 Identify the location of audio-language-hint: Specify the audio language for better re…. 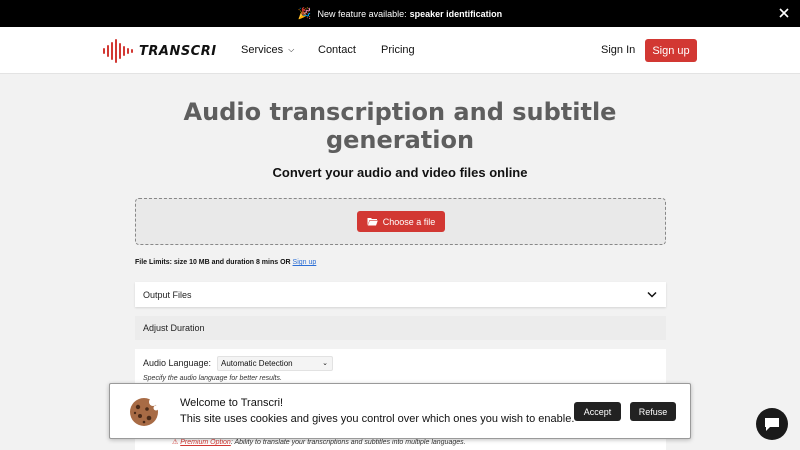
(212, 378).